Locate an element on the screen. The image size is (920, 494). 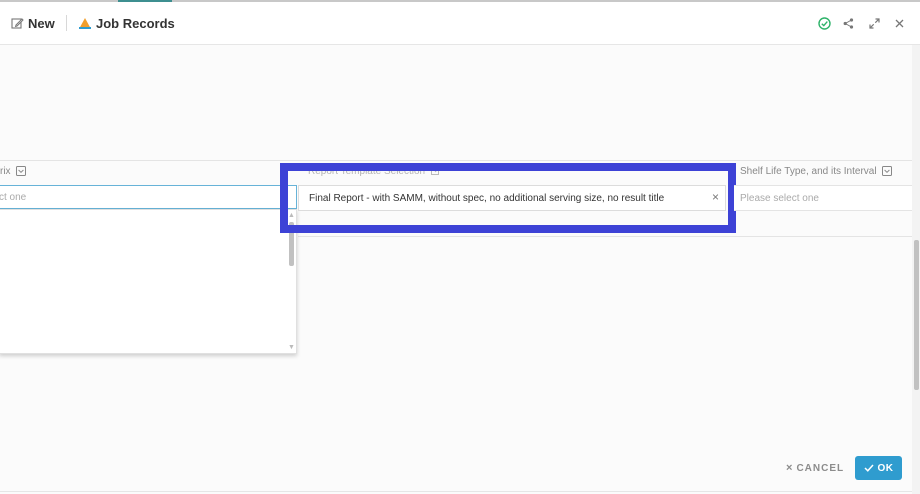
cancel-button: × CANCEL is located at coordinates (815, 468).